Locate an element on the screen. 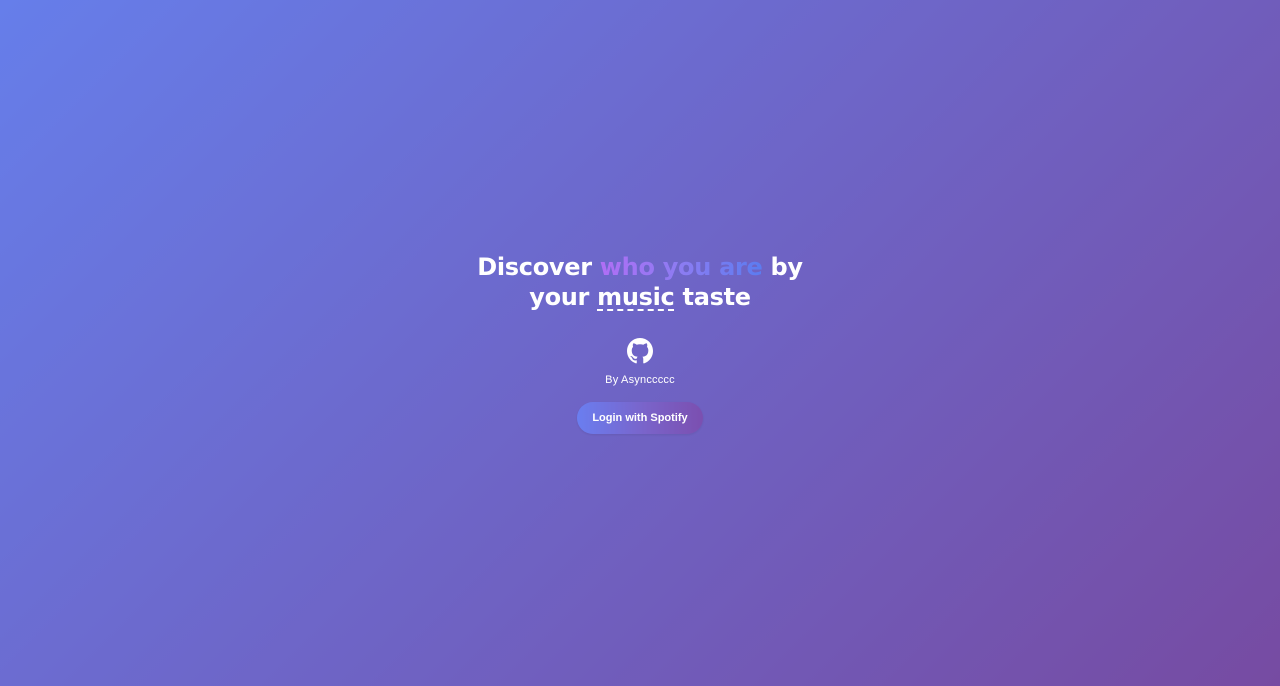  github-icon is located at coordinates (640, 351).